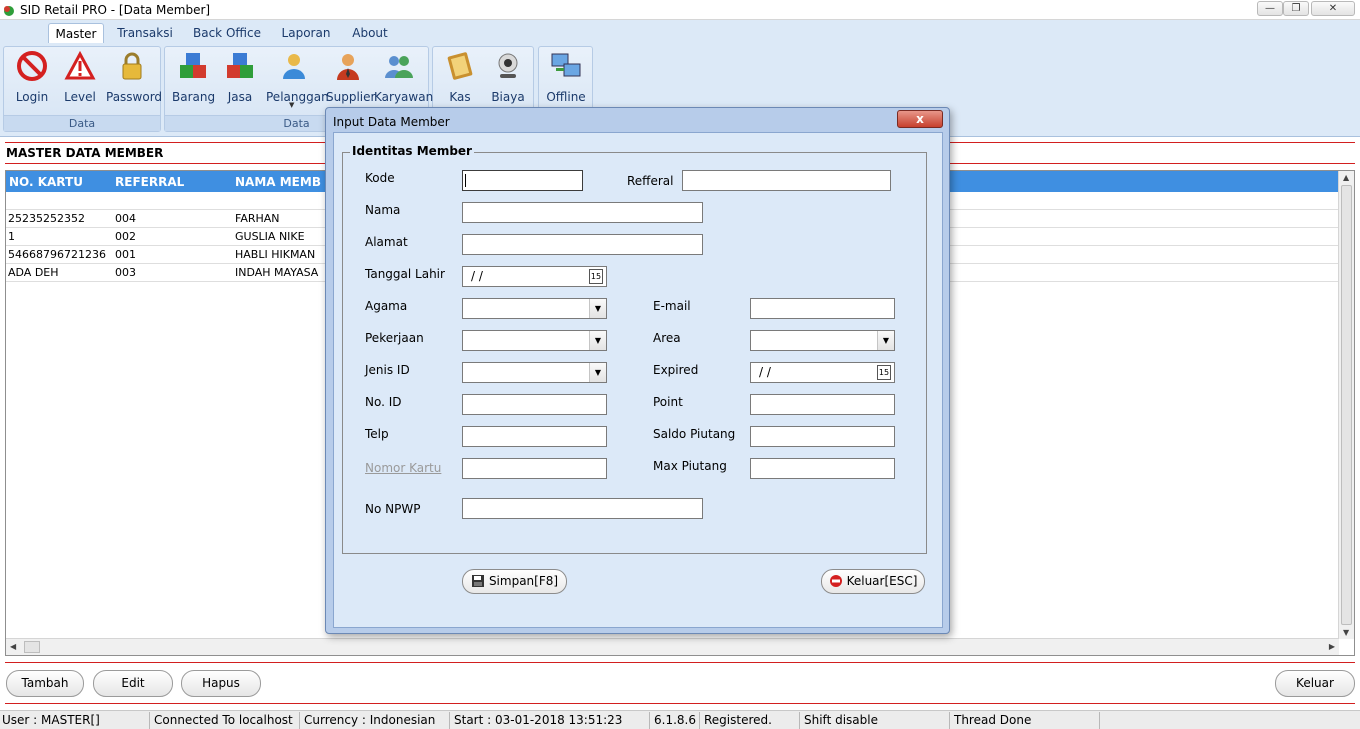  I want to click on status-start-time: Start : 03-01-2018 13:51:23, so click(551, 720).